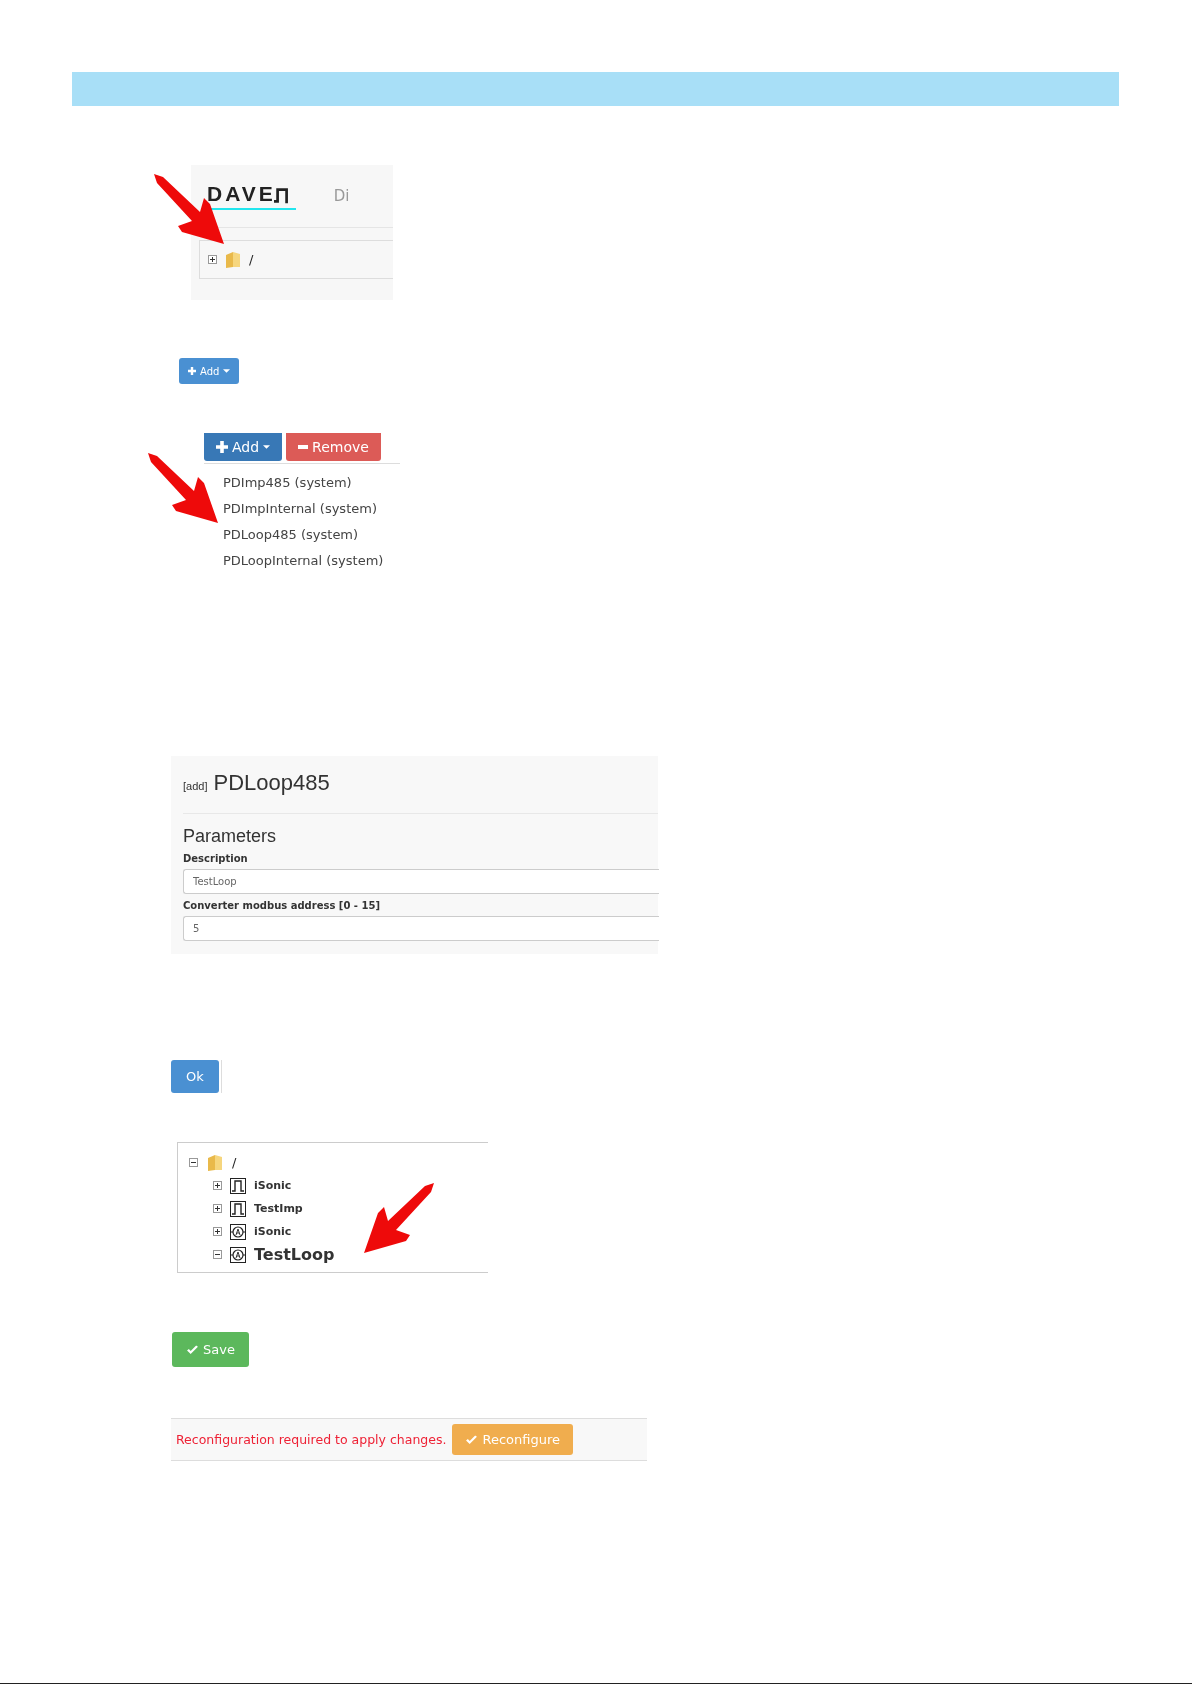  I want to click on menu-item: PDImpInternal (system), so click(311, 509).